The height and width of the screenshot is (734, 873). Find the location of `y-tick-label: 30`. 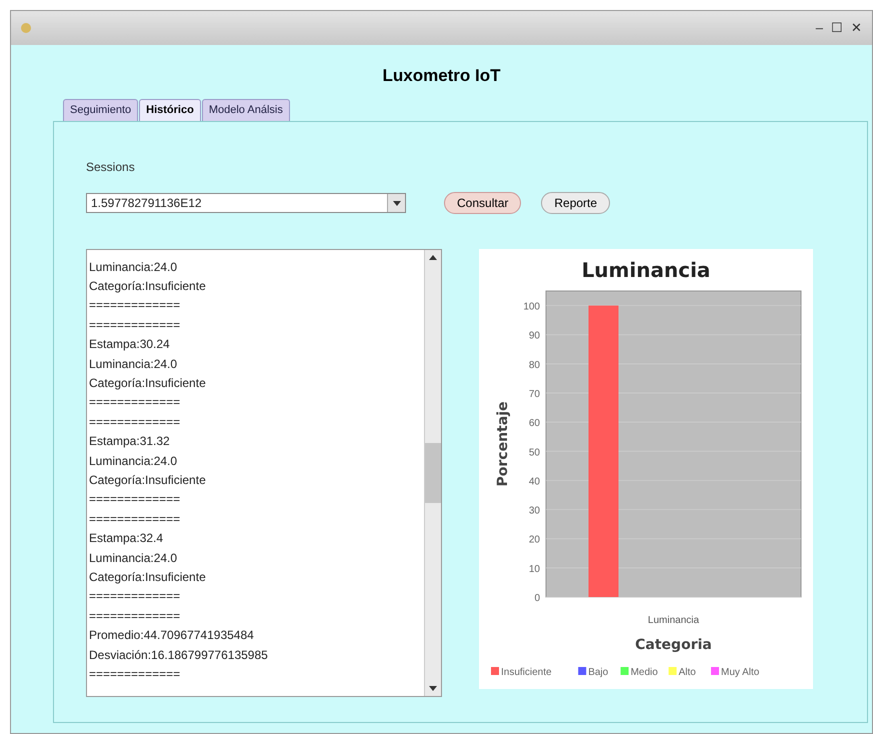

y-tick-label: 30 is located at coordinates (534, 510).